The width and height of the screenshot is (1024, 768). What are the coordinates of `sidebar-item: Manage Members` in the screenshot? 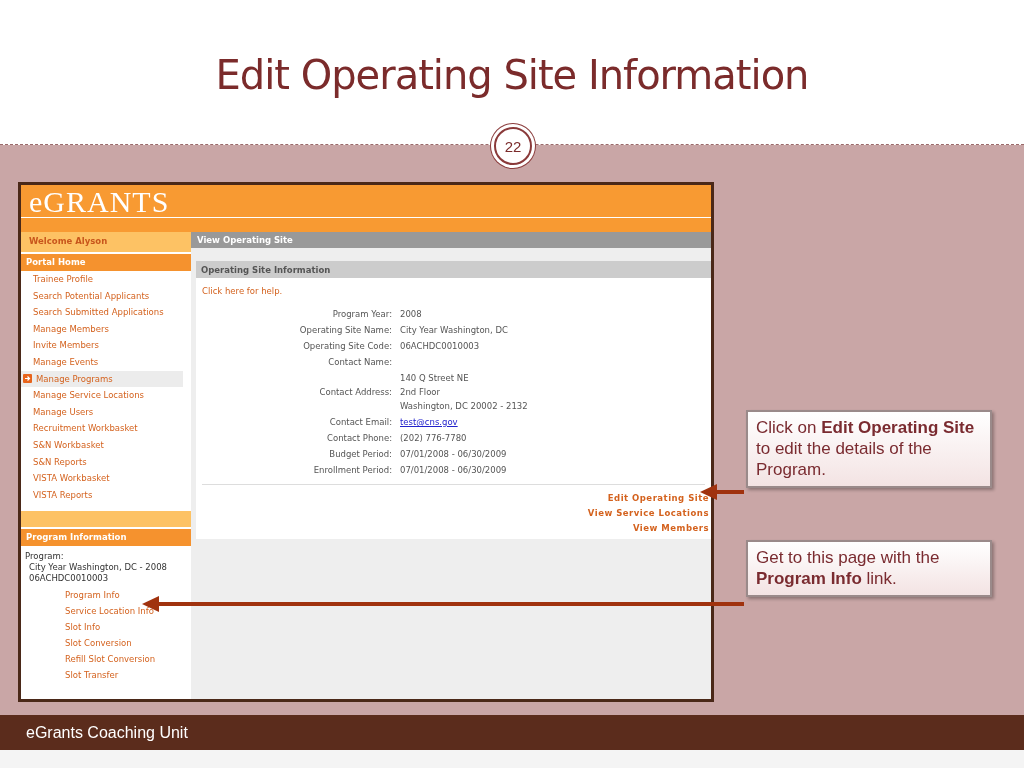 It's located at (106, 329).